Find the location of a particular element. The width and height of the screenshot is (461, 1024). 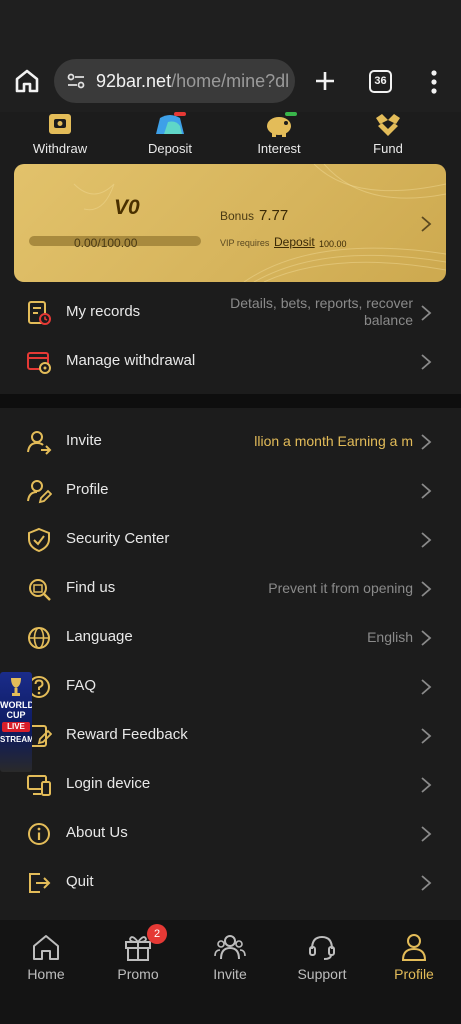

withdraw-icon is located at coordinates (60, 124).